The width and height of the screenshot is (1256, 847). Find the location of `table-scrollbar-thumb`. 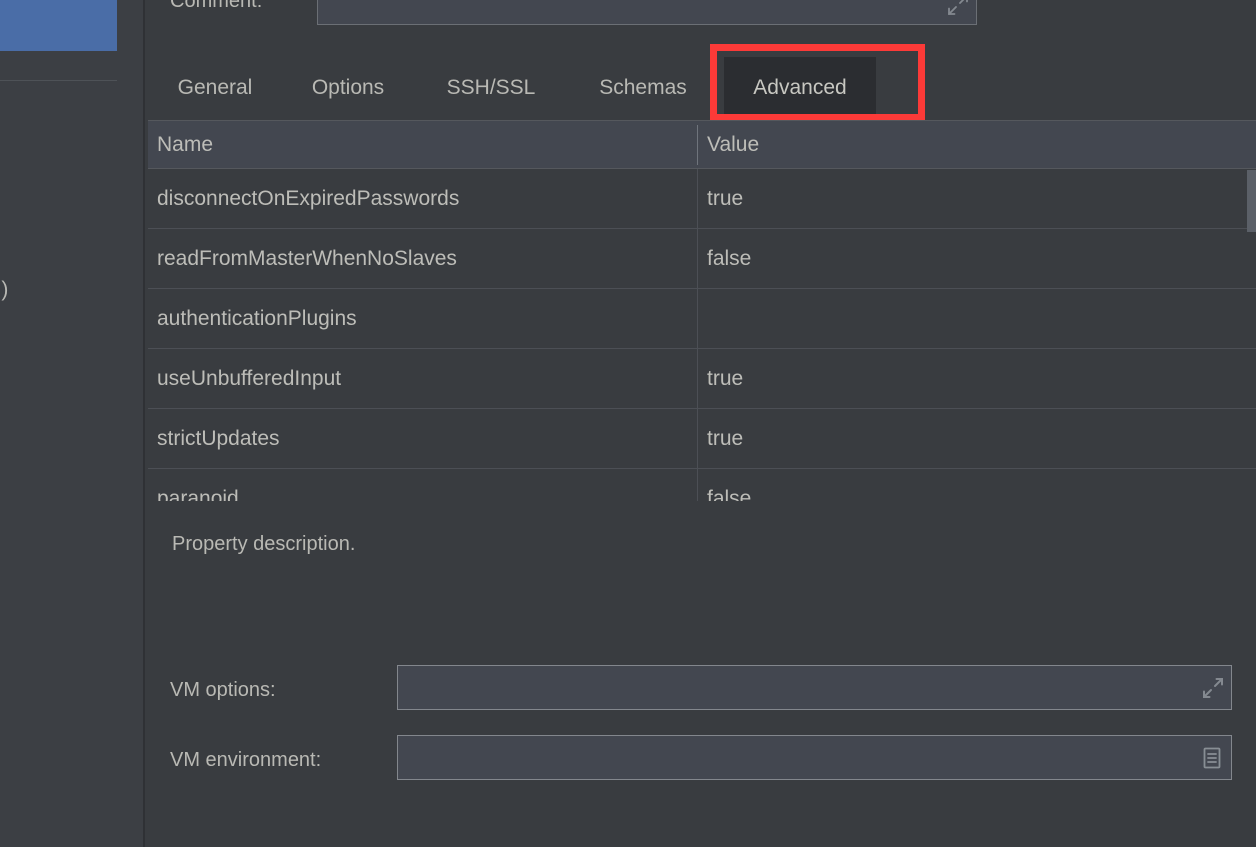

table-scrollbar-thumb is located at coordinates (1251, 201).